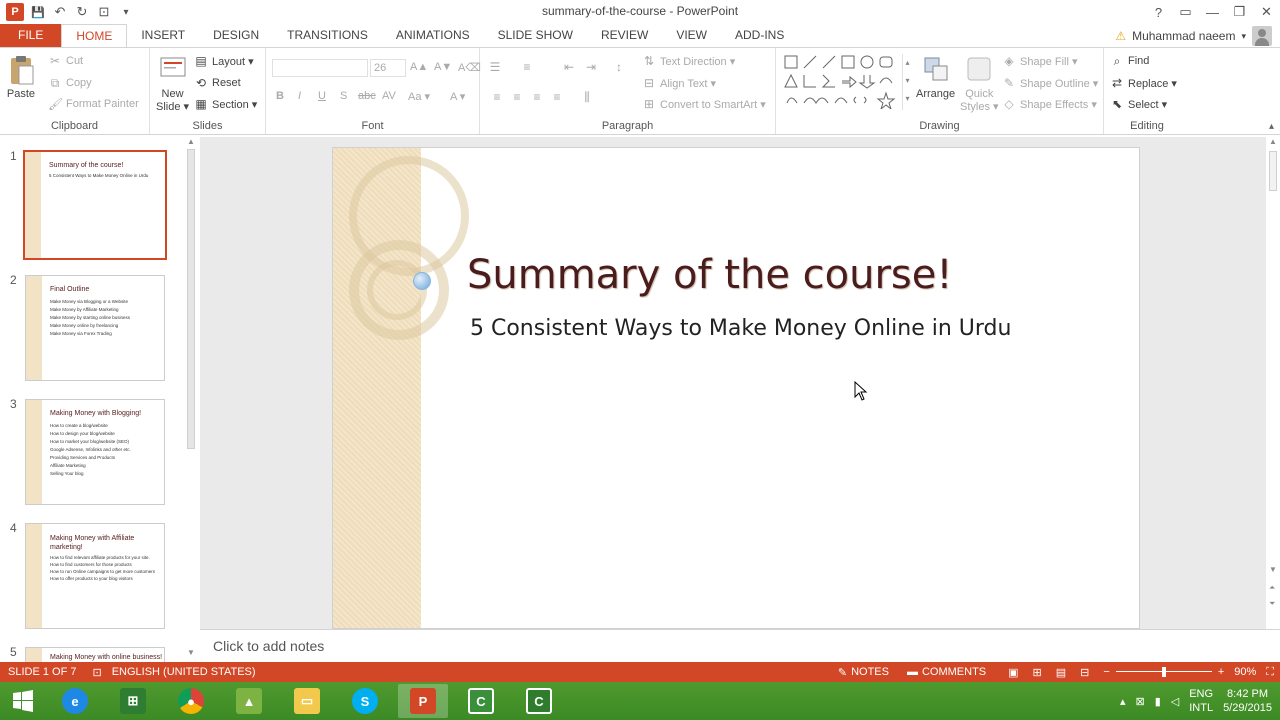 The width and height of the screenshot is (1280, 720). What do you see at coordinates (863, 672) in the screenshot?
I see `notes-button: ✎ NOTES` at bounding box center [863, 672].